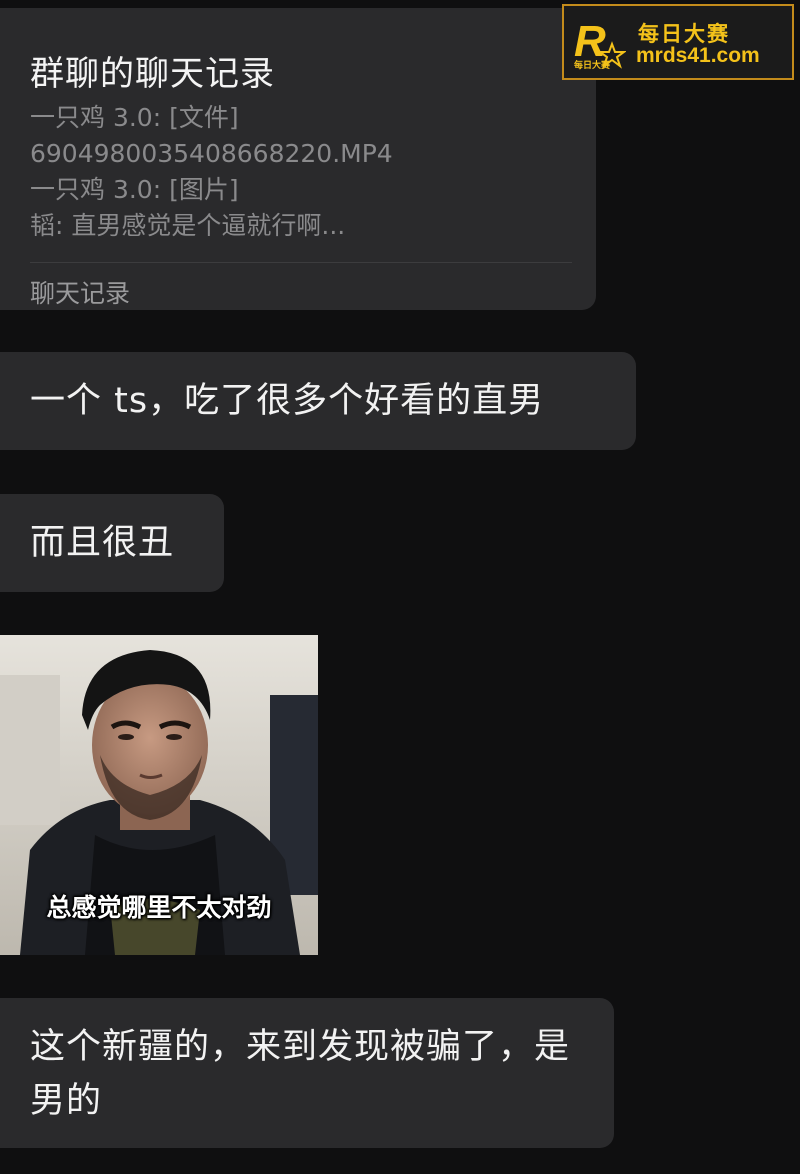  Describe the element at coordinates (134, 117) in the screenshot. I see `chat-record-line: 一只鸡 3.0: [文件]` at that location.